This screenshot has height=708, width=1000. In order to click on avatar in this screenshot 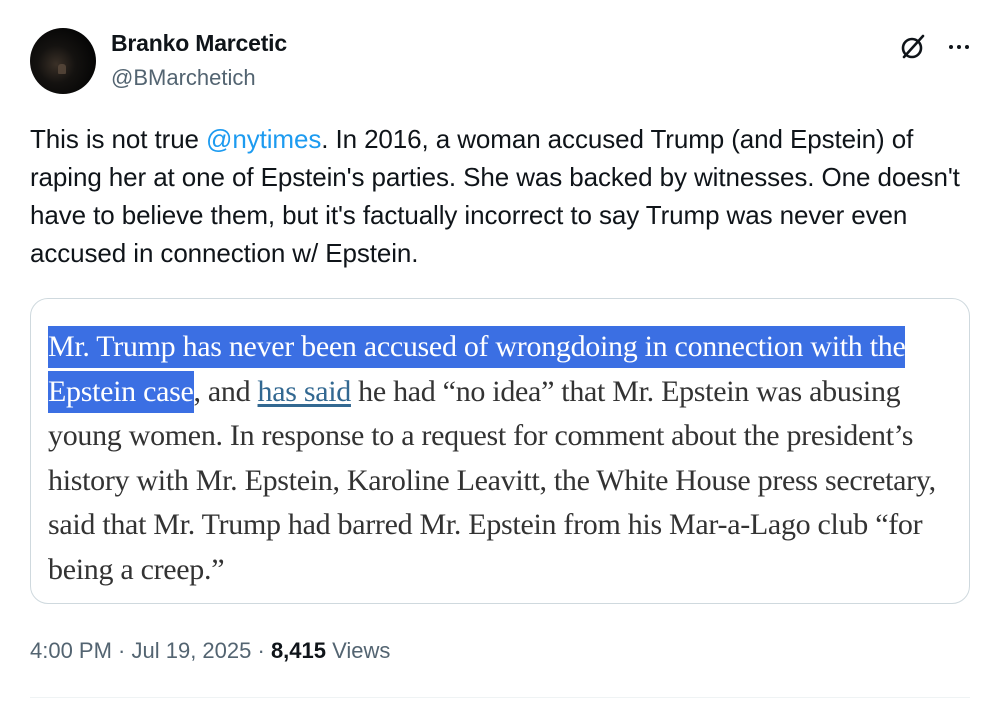, I will do `click(63, 61)`.